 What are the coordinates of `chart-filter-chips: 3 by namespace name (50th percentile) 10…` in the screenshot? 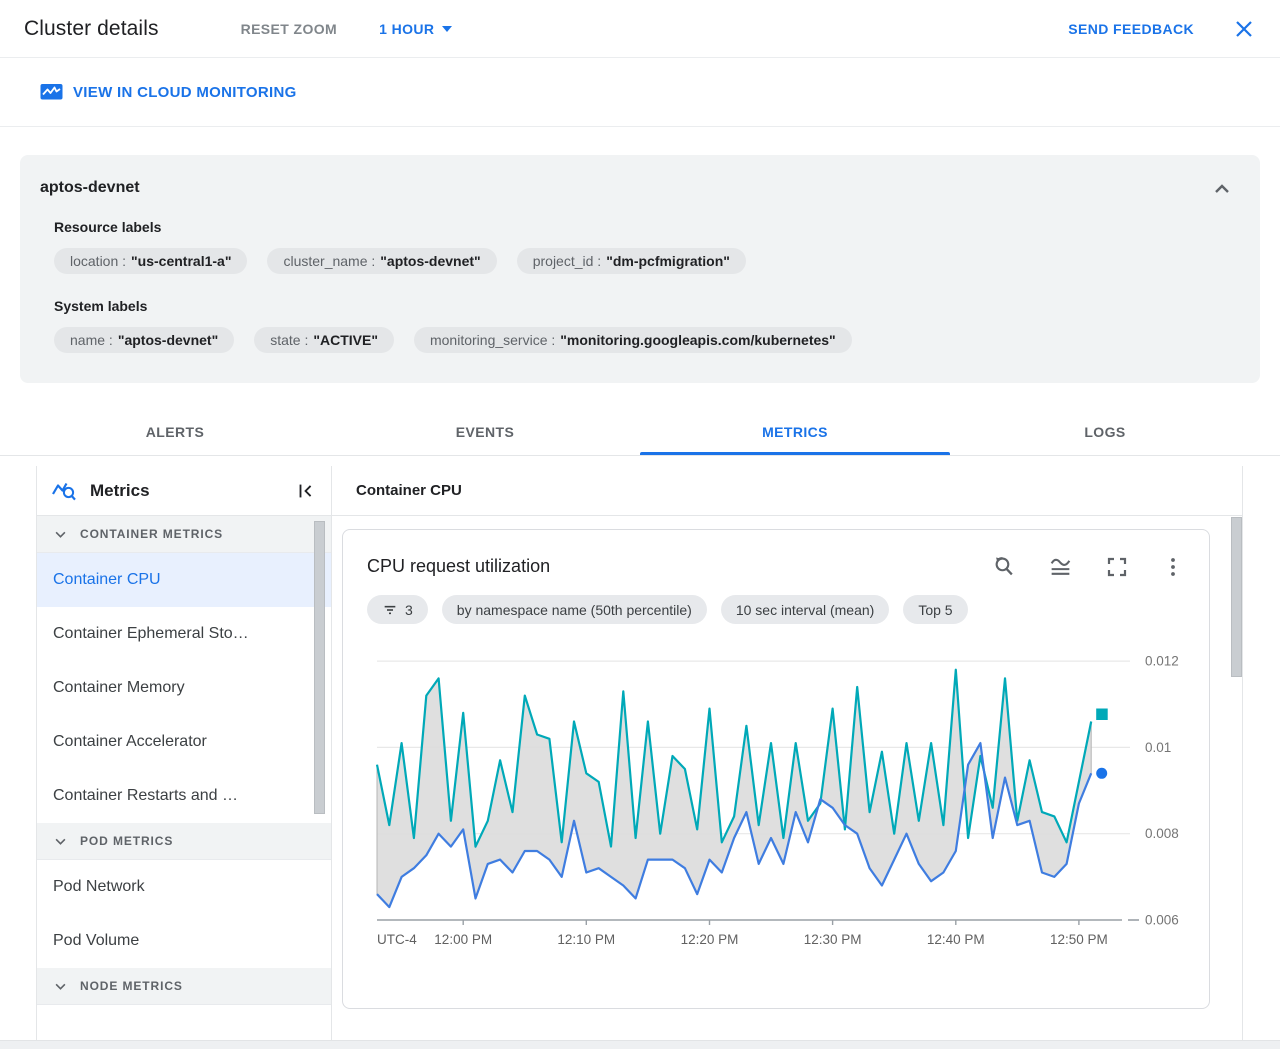 It's located at (776, 609).